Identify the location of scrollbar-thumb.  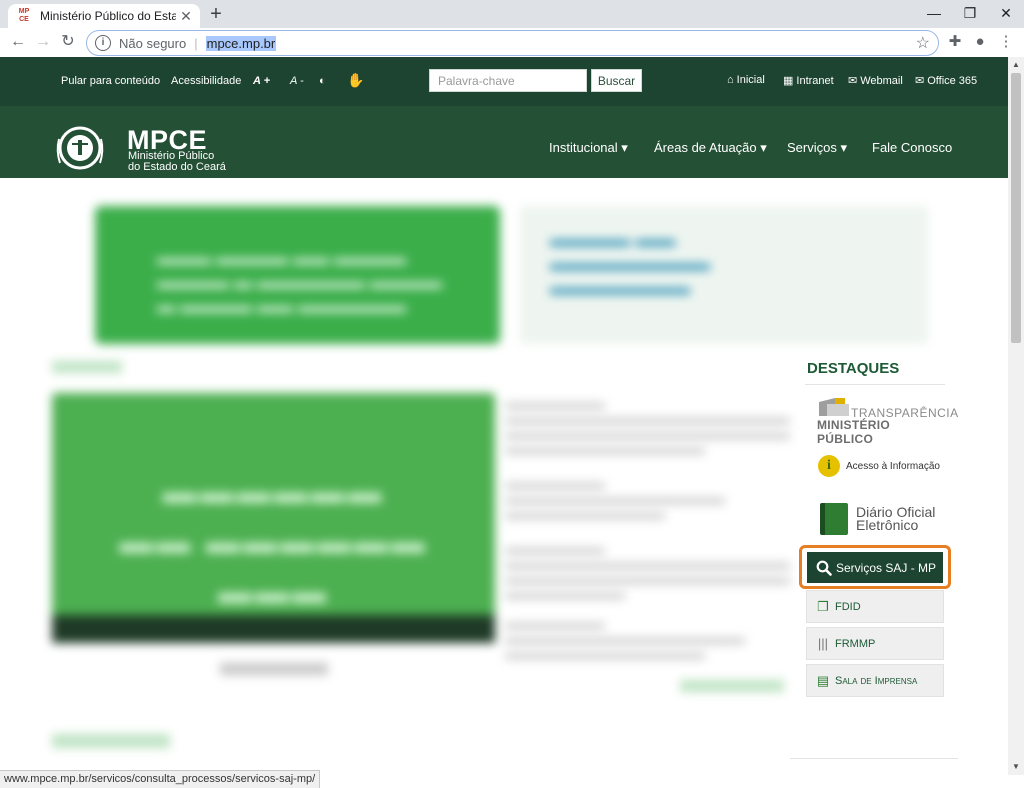
(1016, 208).